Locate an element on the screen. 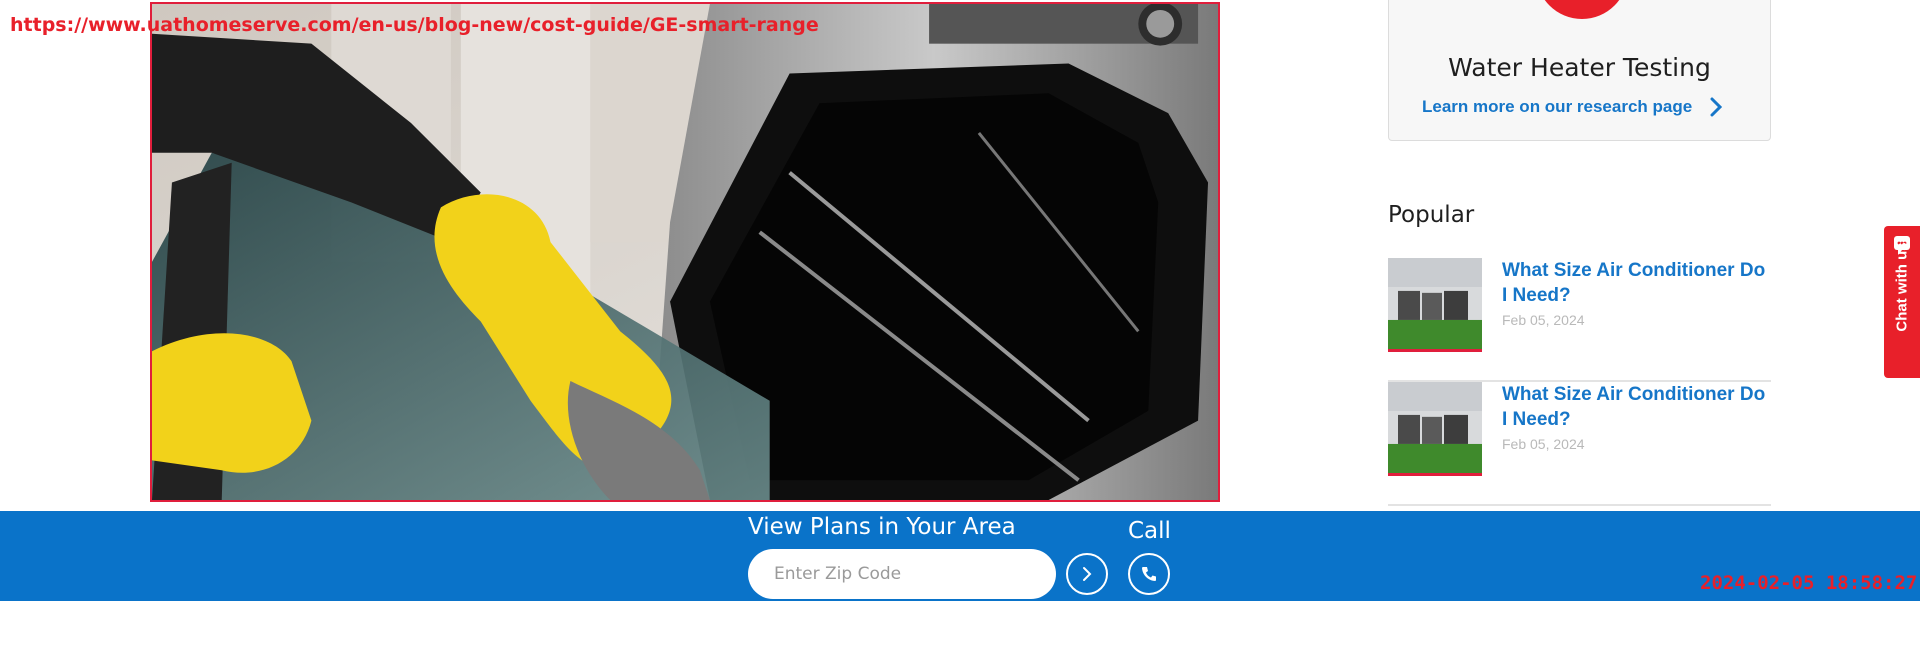 This screenshot has height=651, width=1920. timestamp-overlay: 2024-02-05 18:58:27 is located at coordinates (1809, 583).